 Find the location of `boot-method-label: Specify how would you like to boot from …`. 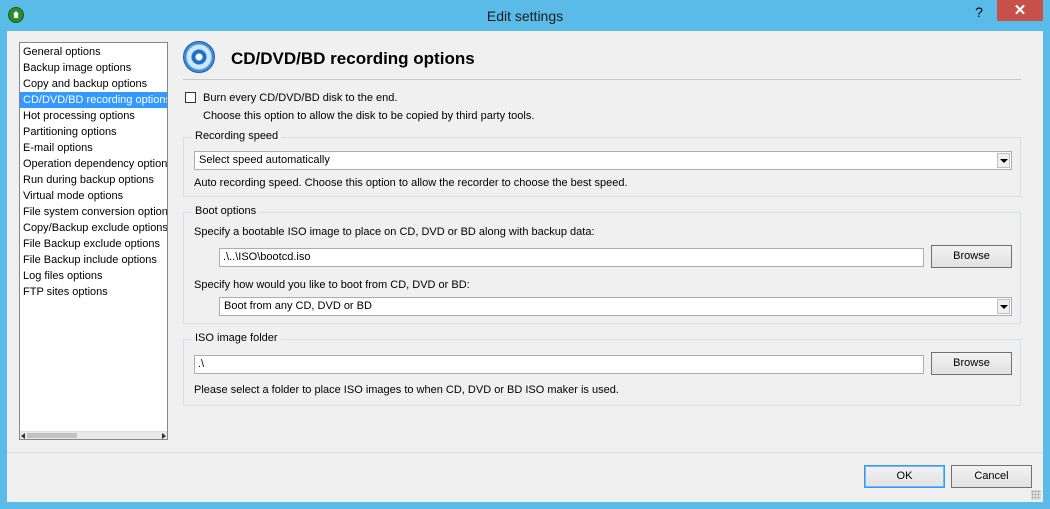

boot-method-label: Specify how would you like to boot from … is located at coordinates (332, 285).